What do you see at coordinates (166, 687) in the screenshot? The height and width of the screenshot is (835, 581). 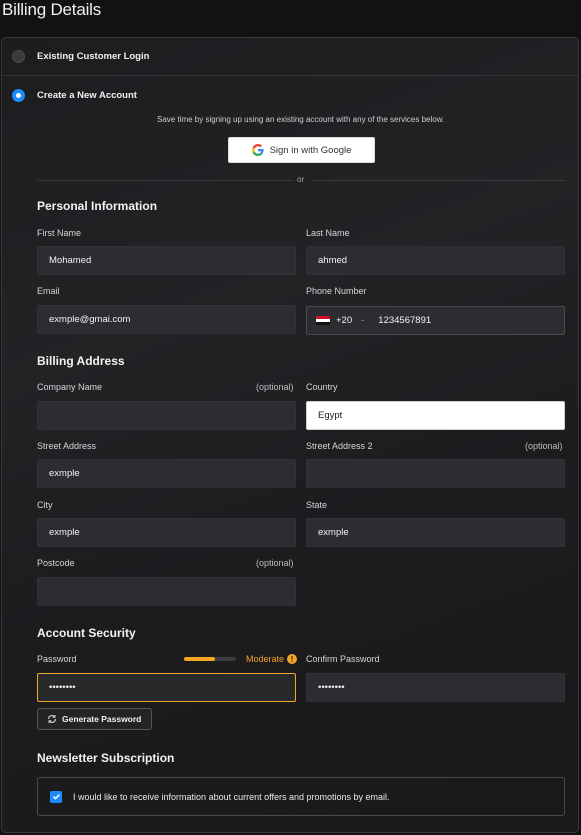 I see `password-field: ••••••••` at bounding box center [166, 687].